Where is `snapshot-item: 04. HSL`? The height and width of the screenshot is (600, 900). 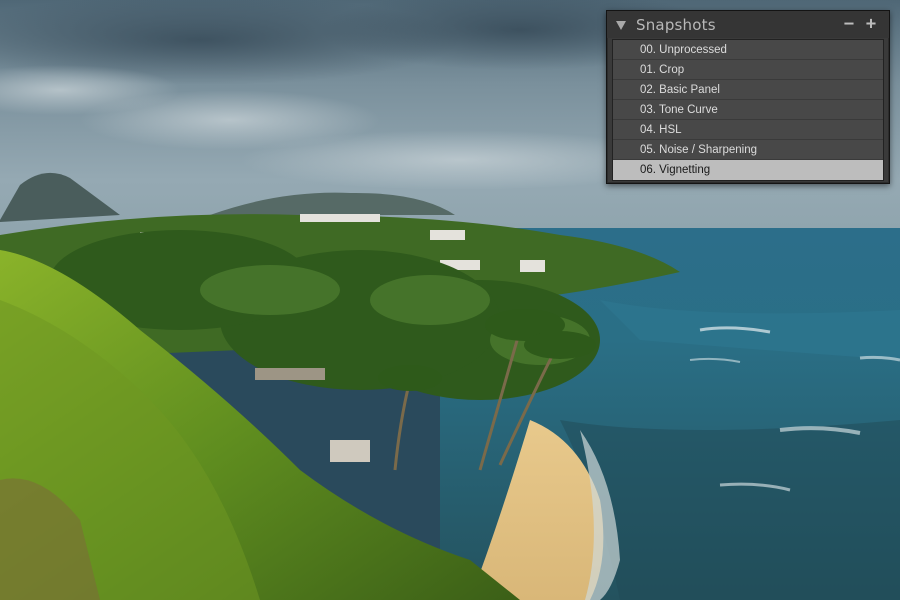 snapshot-item: 04. HSL is located at coordinates (748, 130).